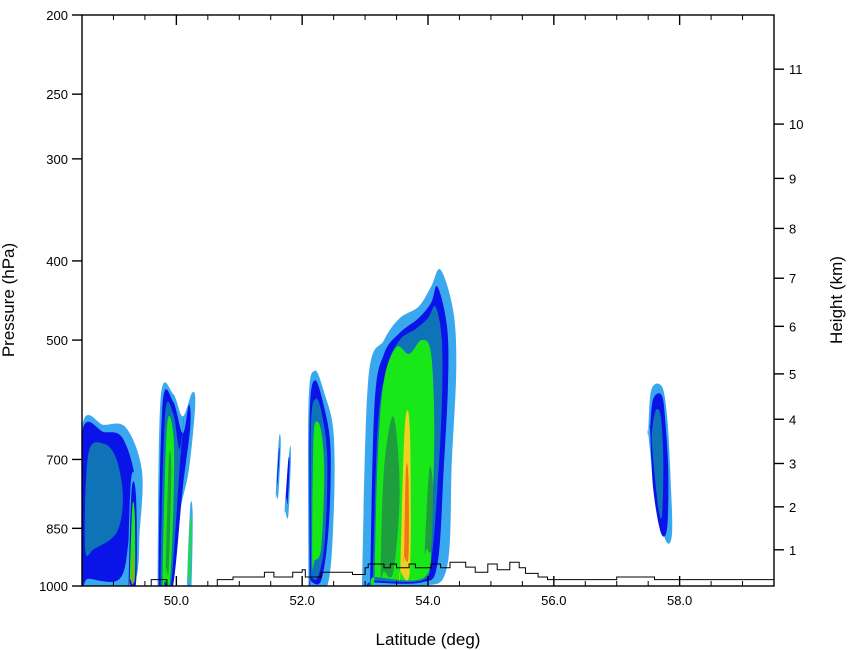 This screenshot has height=650, width=850. I want to click on y2-tick-label: 9, so click(792, 178).